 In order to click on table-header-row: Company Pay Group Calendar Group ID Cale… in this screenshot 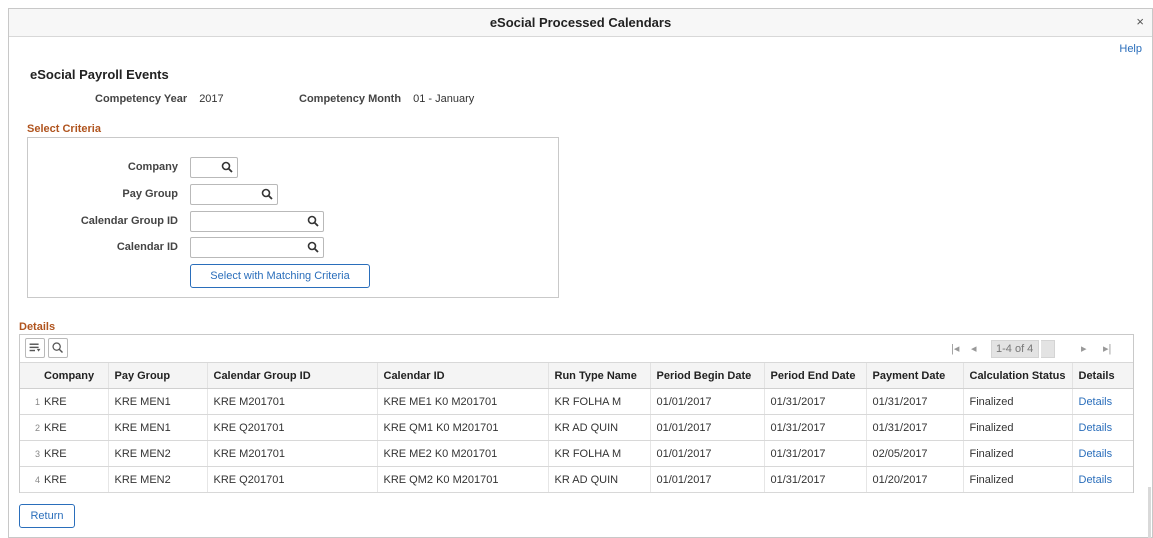, I will do `click(576, 375)`.